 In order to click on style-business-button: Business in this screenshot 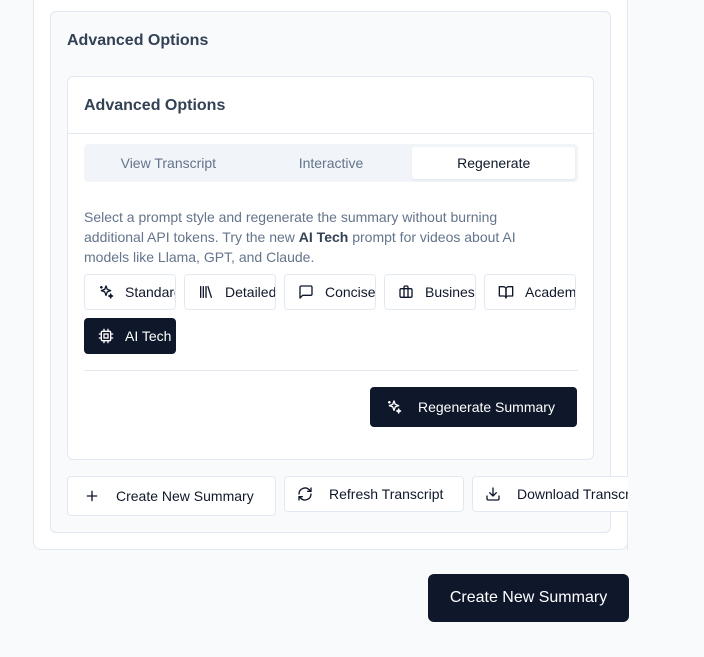, I will do `click(430, 292)`.